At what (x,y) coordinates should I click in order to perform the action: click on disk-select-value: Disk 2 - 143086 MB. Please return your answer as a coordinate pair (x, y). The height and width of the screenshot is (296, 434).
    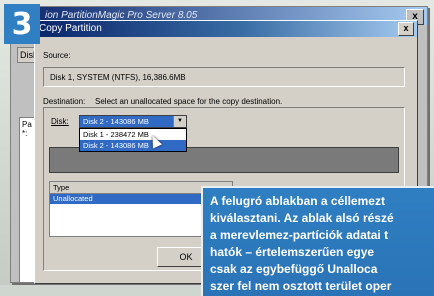
    Looking at the image, I should click on (116, 121).